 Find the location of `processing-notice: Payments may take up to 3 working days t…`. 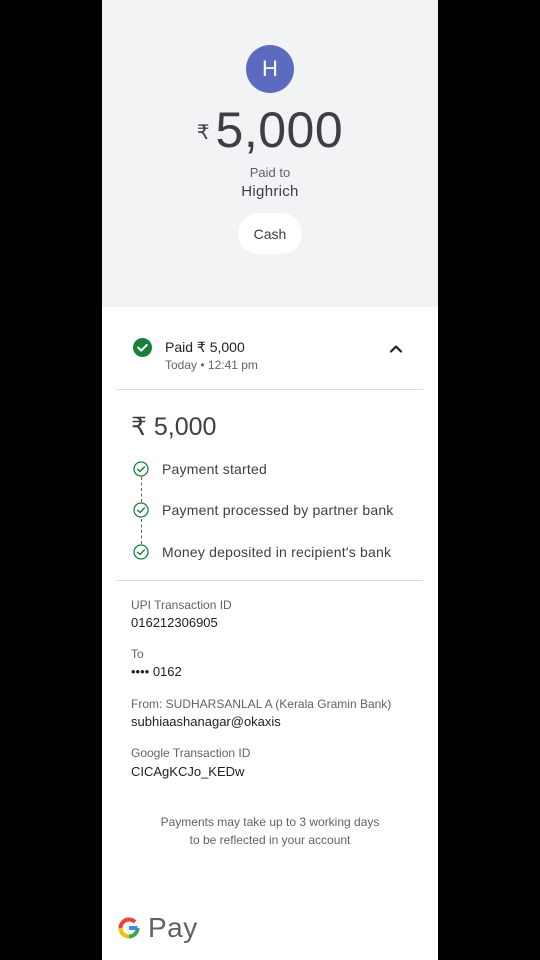

processing-notice: Payments may take up to 3 working days t… is located at coordinates (270, 831).